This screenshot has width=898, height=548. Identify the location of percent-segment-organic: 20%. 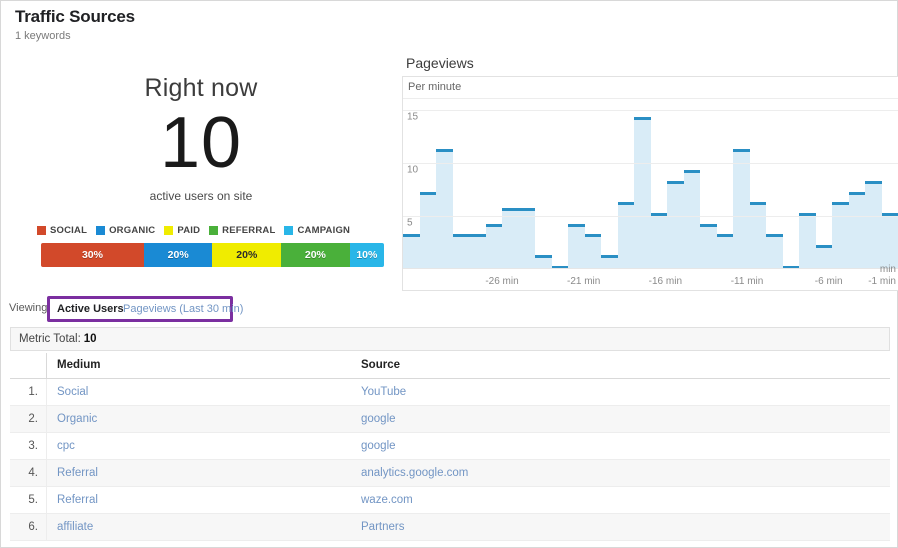
(178, 255).